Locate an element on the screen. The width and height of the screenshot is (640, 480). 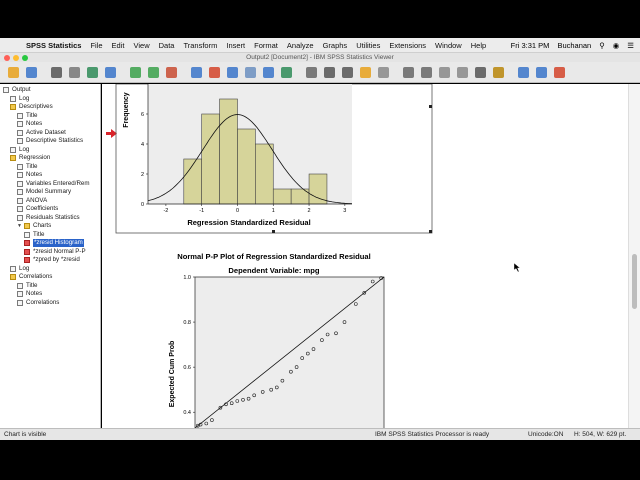
open-icon is located at coordinates (13, 72).